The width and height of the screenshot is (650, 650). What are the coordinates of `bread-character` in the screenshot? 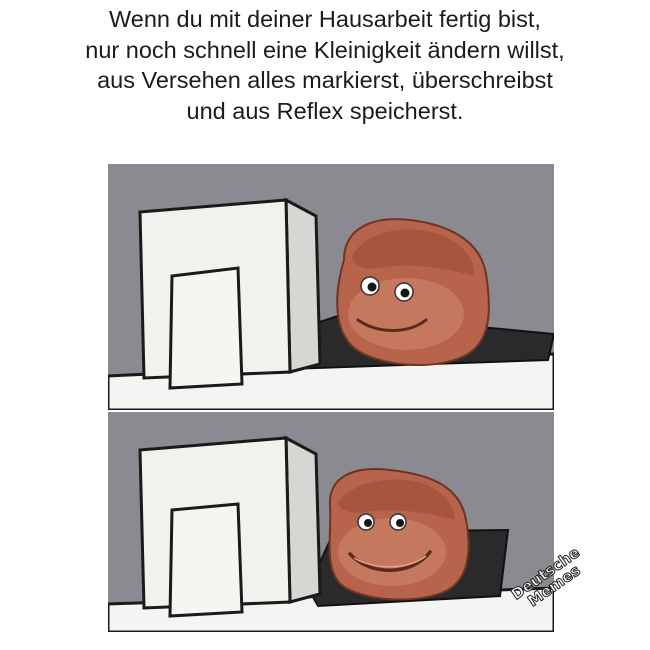 It's located at (413, 292).